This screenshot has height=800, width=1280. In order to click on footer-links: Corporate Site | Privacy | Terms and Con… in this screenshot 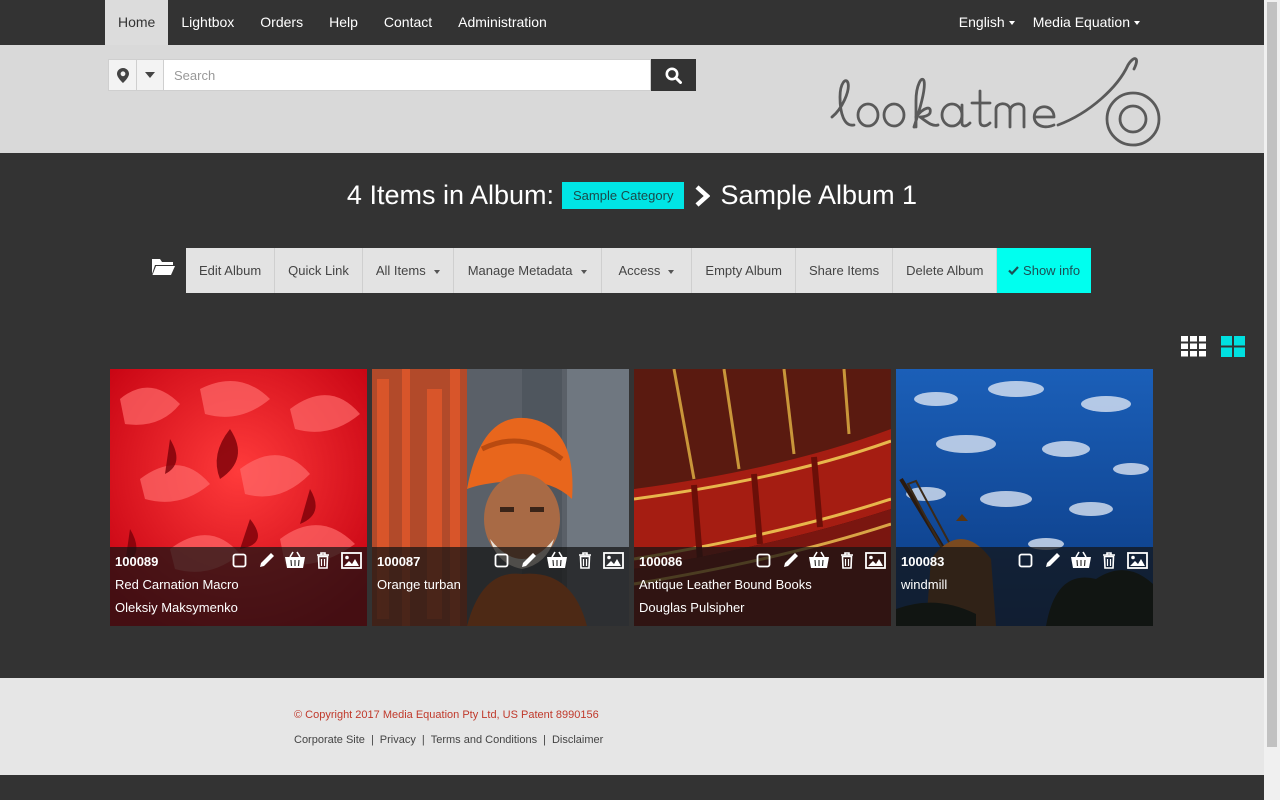, I will do `click(448, 740)`.